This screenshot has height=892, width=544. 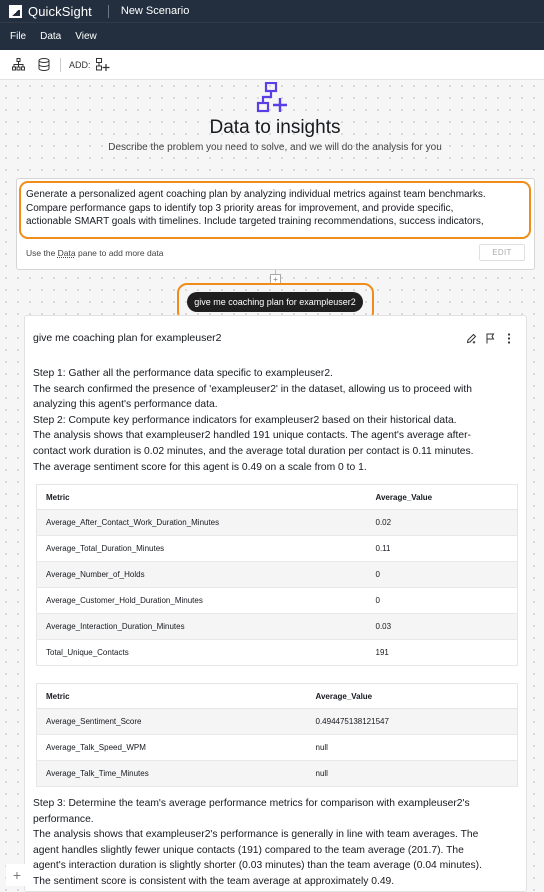 I want to click on table-row: Average_Customer_Hold_Duration_Minutes 0, so click(x=277, y=600).